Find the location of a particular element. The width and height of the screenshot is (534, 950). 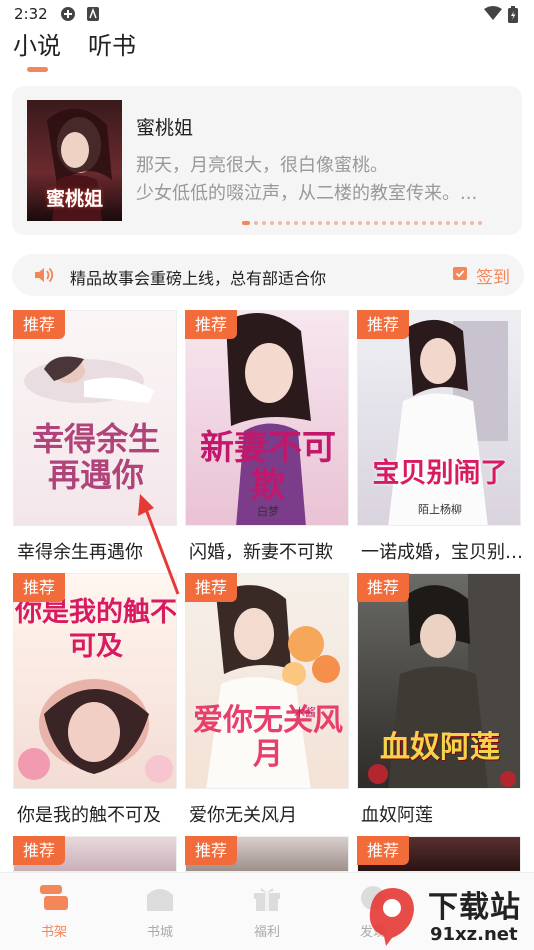

book-cover-title: 新妻不可欺 is located at coordinates (268, 467).